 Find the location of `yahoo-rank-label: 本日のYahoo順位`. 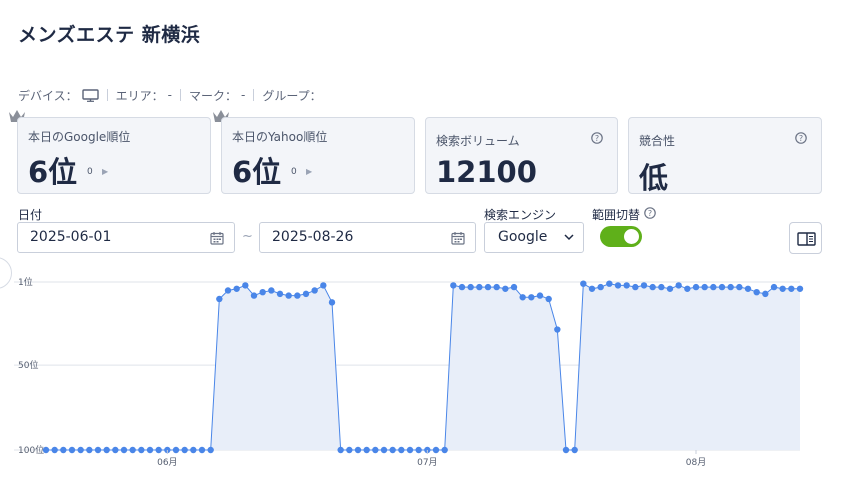

yahoo-rank-label: 本日のYahoo順位 is located at coordinates (280, 137).